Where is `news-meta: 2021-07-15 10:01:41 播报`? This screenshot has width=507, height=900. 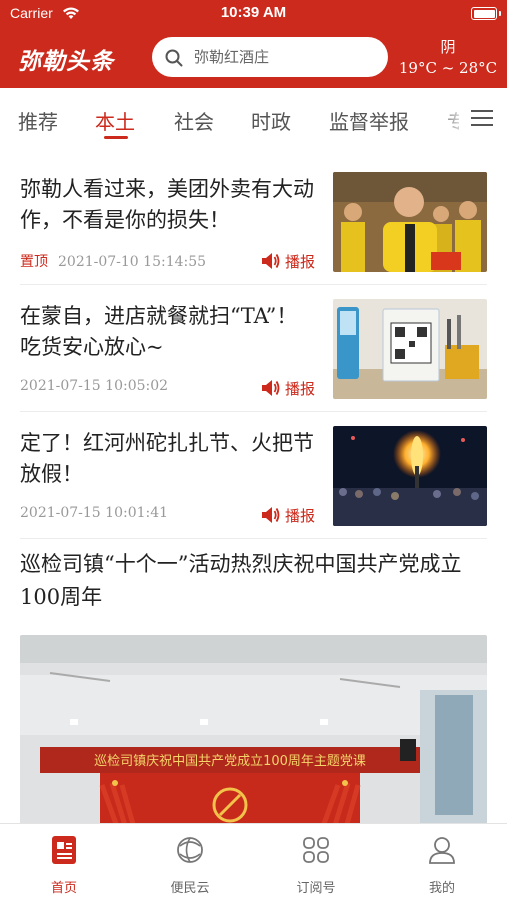 news-meta: 2021-07-15 10:01:41 播报 is located at coordinates (167, 515).